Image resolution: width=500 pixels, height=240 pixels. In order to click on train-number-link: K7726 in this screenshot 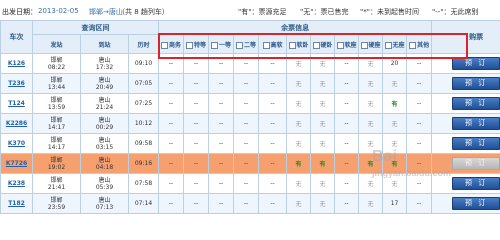, I will do `click(16, 163)`.